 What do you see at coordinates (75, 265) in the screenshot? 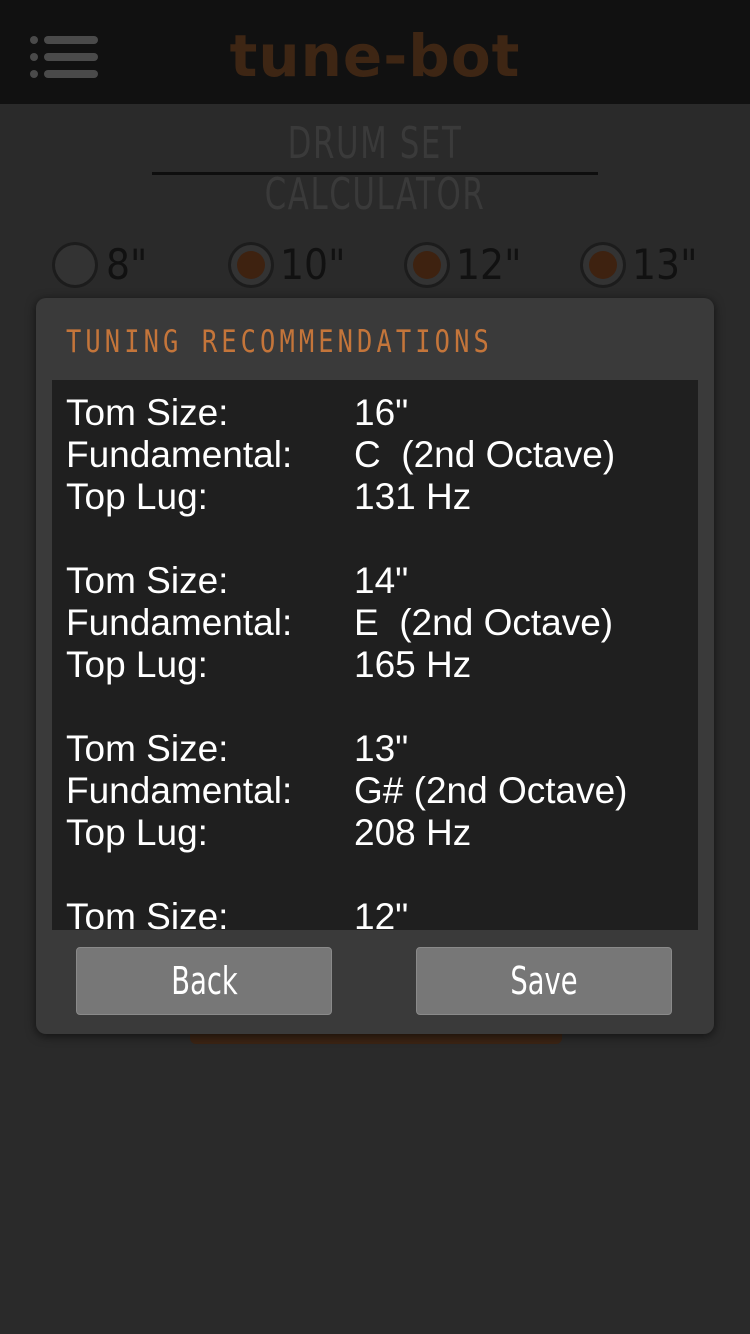
I see `radio-icon` at bounding box center [75, 265].